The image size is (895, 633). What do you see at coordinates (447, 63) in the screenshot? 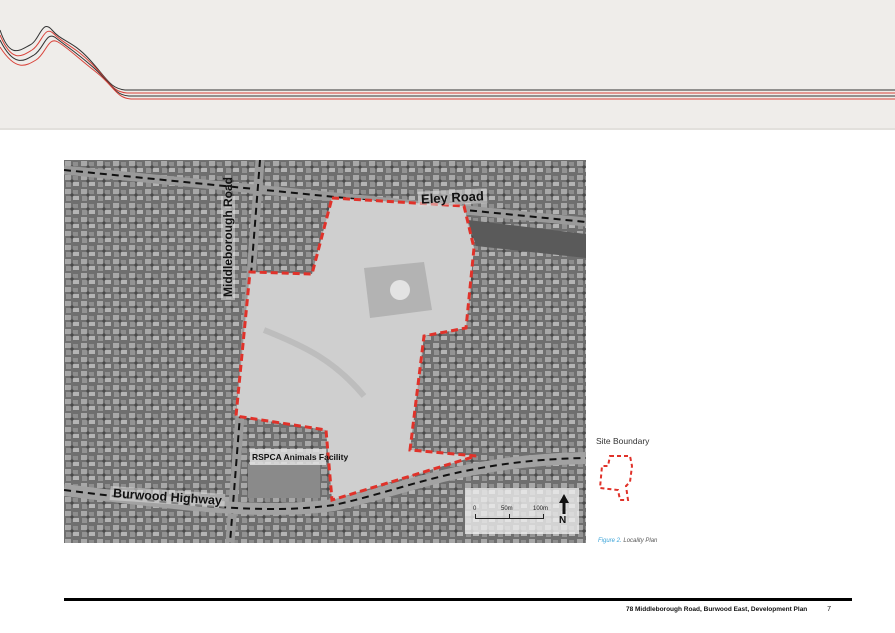
I see `contour-lines-decoration` at bounding box center [447, 63].